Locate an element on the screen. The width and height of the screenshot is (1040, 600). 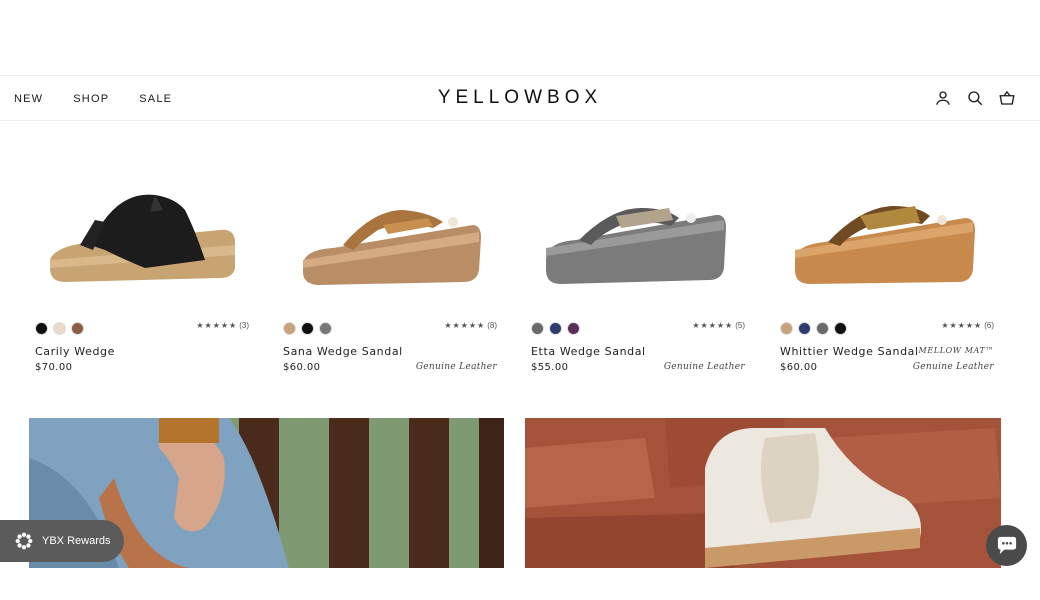
nav-new: NEW is located at coordinates (28, 99).